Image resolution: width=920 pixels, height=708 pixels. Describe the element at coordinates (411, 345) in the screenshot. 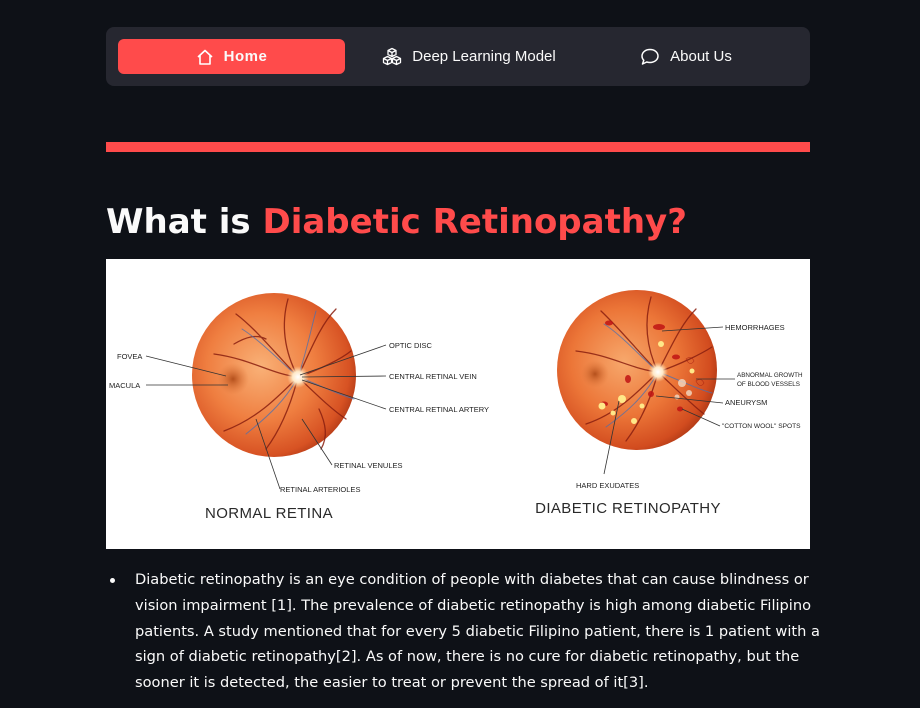

I see `label-optic-disc: OPTIC DISC` at that location.